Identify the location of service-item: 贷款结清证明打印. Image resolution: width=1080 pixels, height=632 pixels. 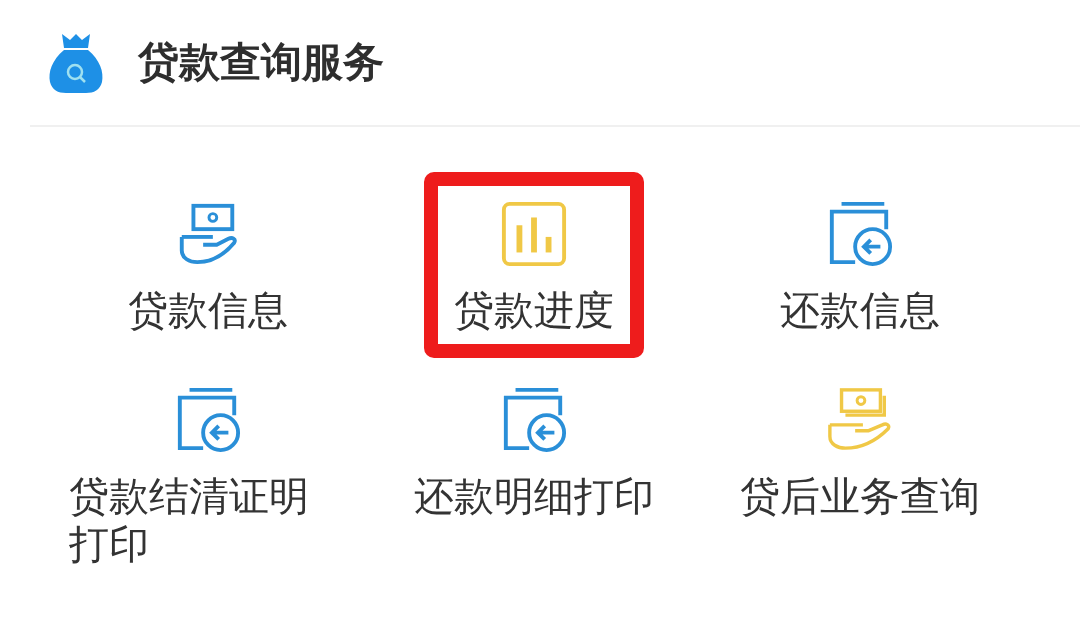
(208, 475).